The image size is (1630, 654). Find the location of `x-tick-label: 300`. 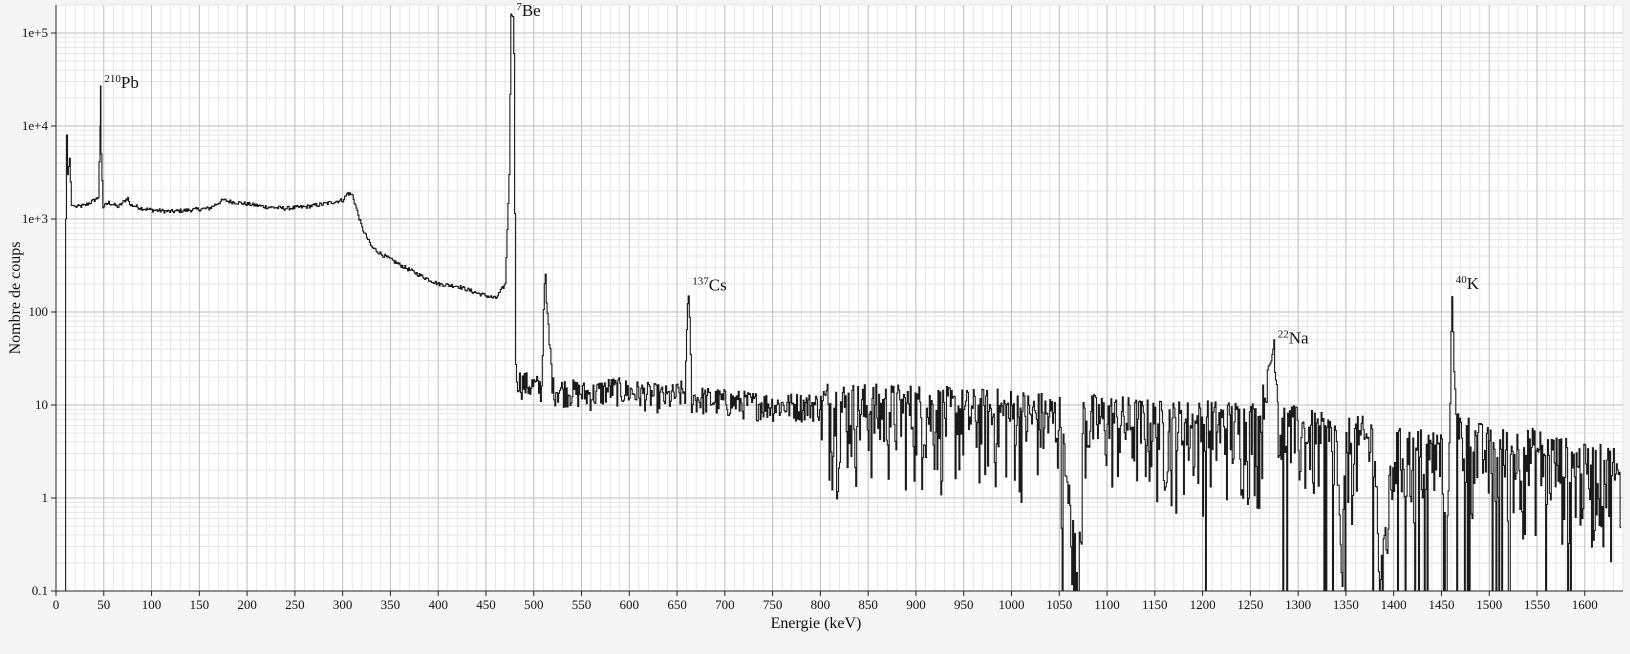

x-tick-label: 300 is located at coordinates (343, 604).